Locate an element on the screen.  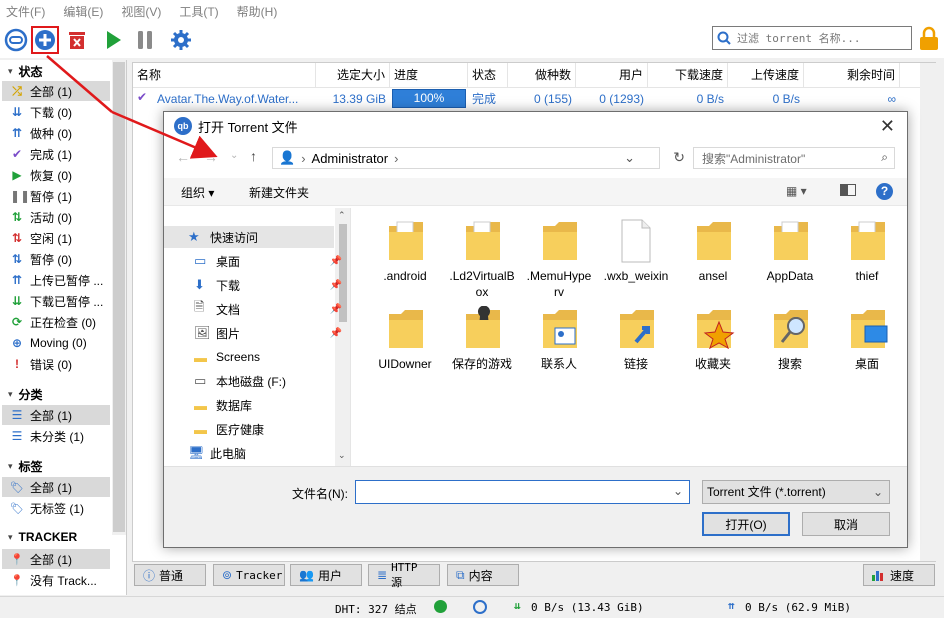
speed-limit-icon is located at coordinates (480, 607).